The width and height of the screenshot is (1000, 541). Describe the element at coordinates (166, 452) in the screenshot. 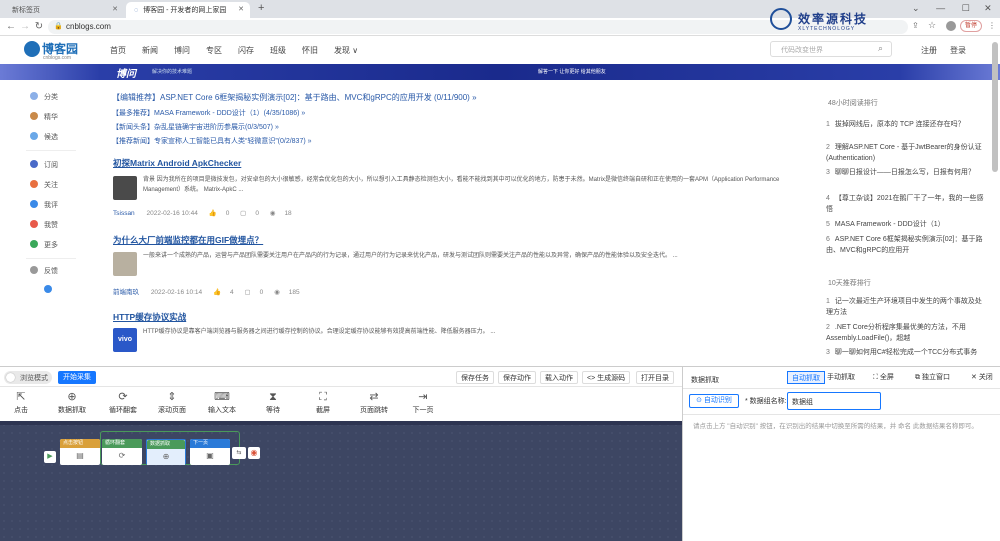

I see `flow-node-capture: 数据抓取 ⊕` at that location.